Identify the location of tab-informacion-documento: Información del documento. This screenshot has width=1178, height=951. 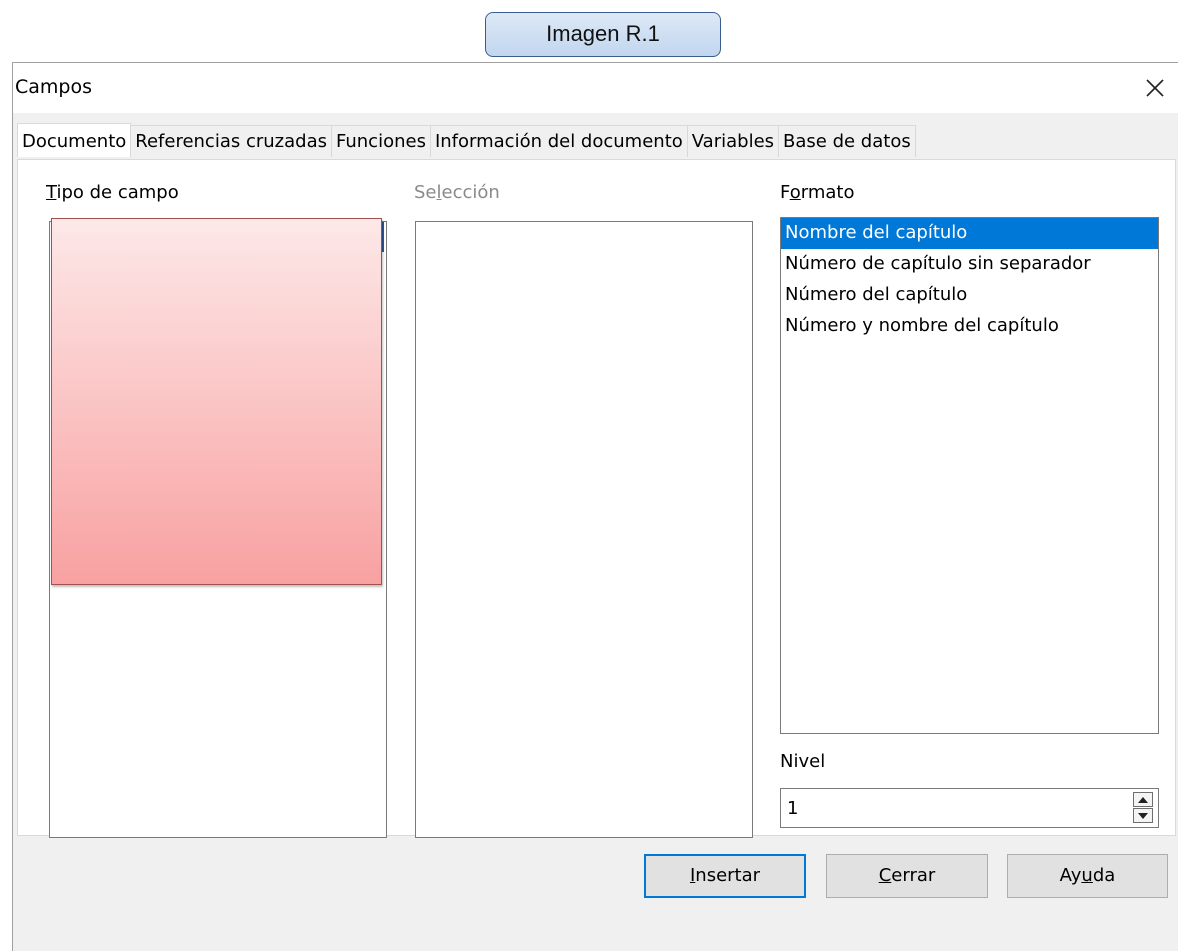
(559, 141).